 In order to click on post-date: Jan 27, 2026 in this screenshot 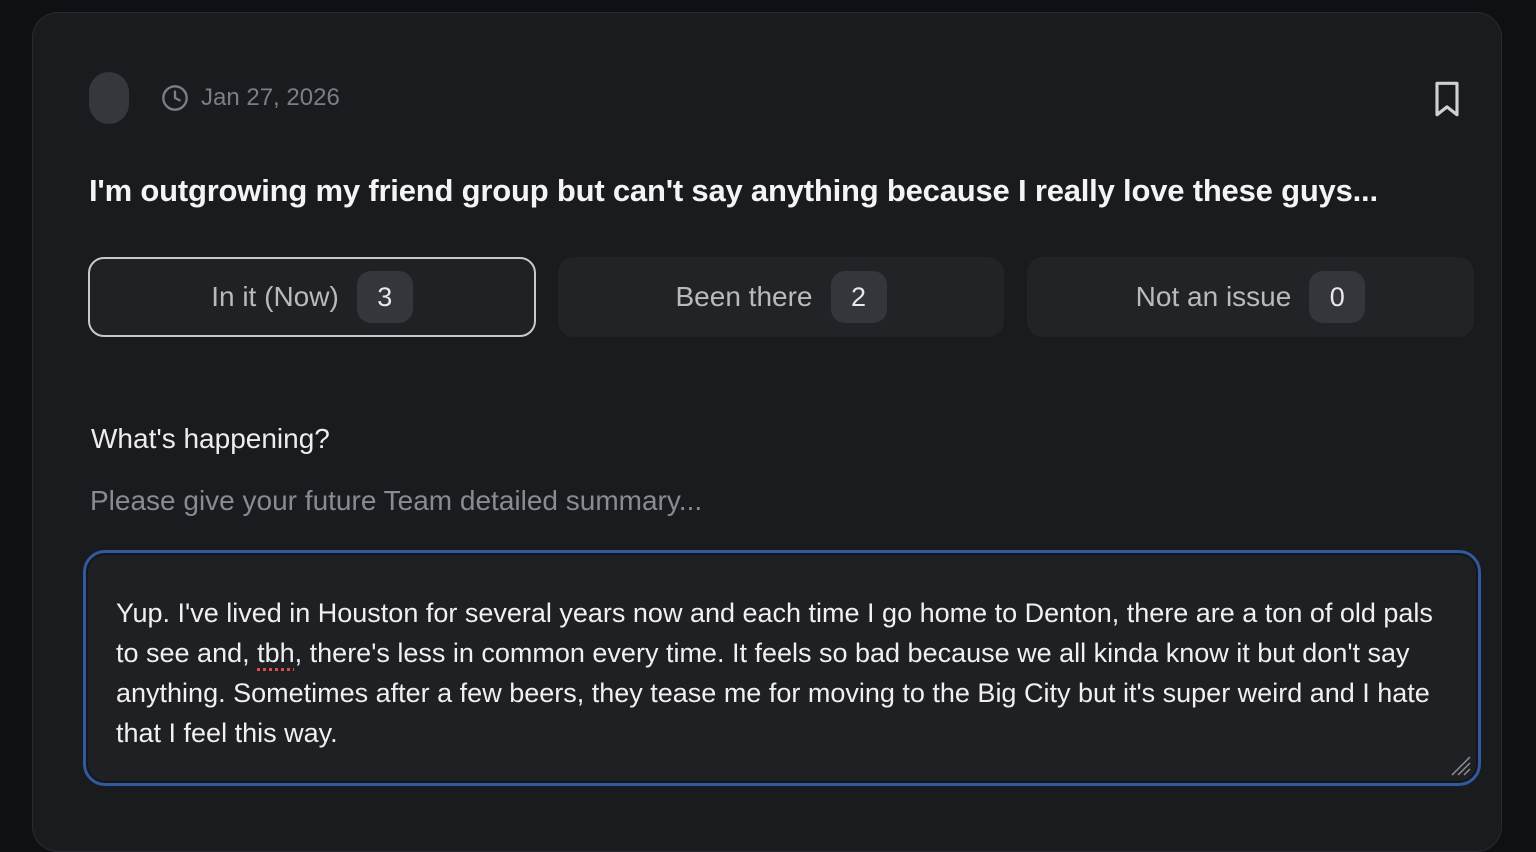, I will do `click(270, 97)`.